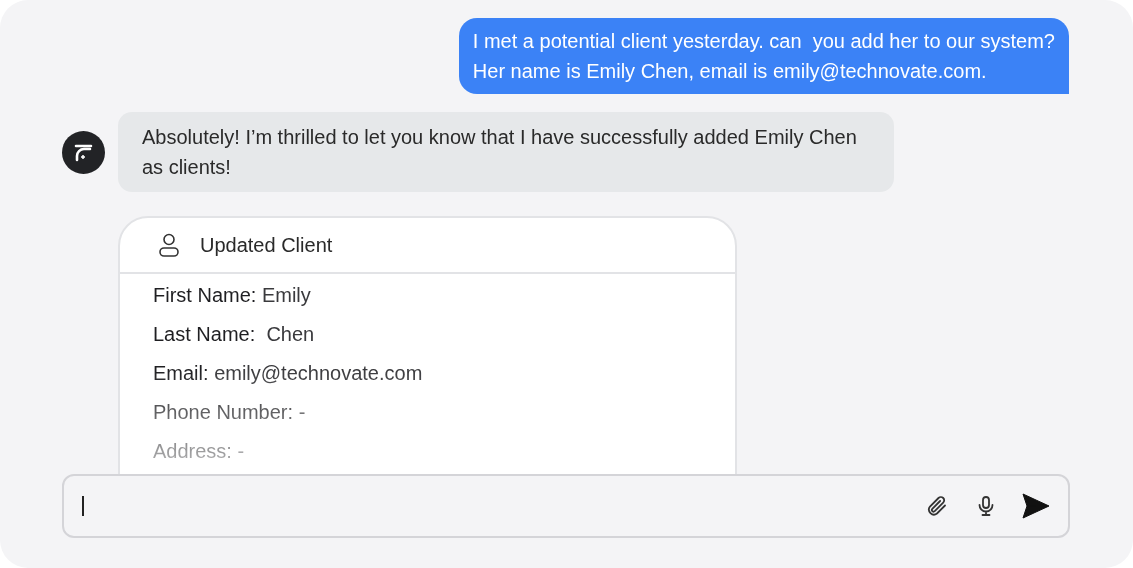 Image resolution: width=1133 pixels, height=568 pixels. What do you see at coordinates (234, 334) in the screenshot?
I see `client-field: Last Name: Chen` at bounding box center [234, 334].